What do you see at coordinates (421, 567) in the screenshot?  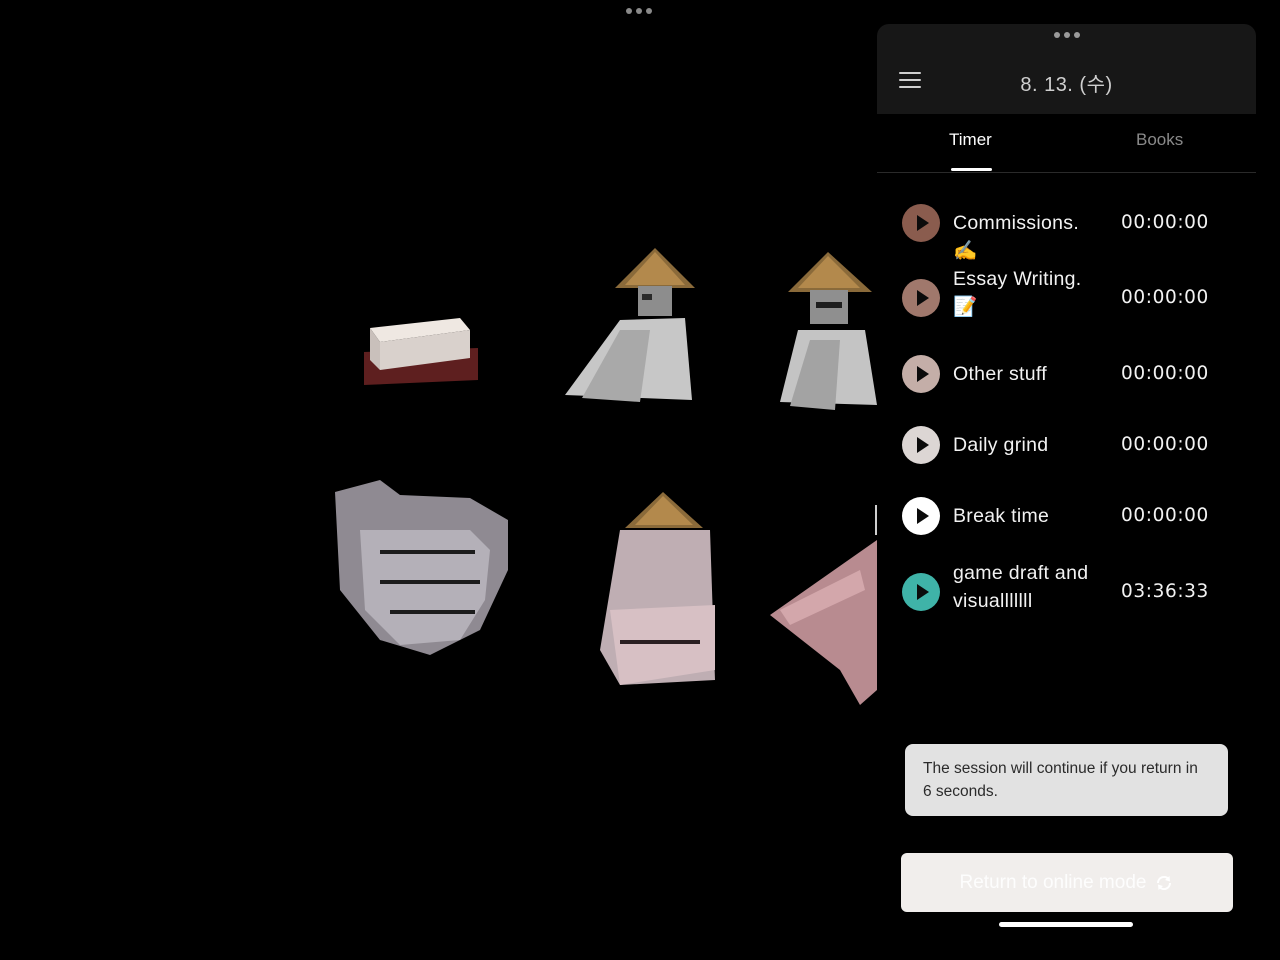 I see `art-fist` at bounding box center [421, 567].